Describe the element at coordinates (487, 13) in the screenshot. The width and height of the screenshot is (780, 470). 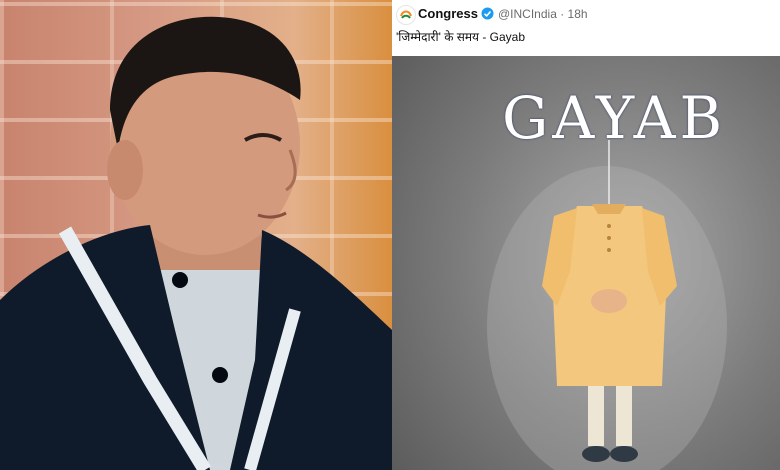
I see `verified-badge-icon` at that location.